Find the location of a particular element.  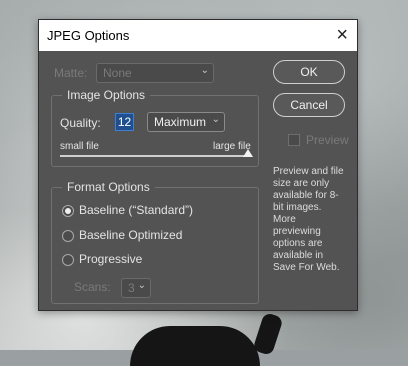

format-option-label: Baseline (“Standard”) is located at coordinates (136, 210).